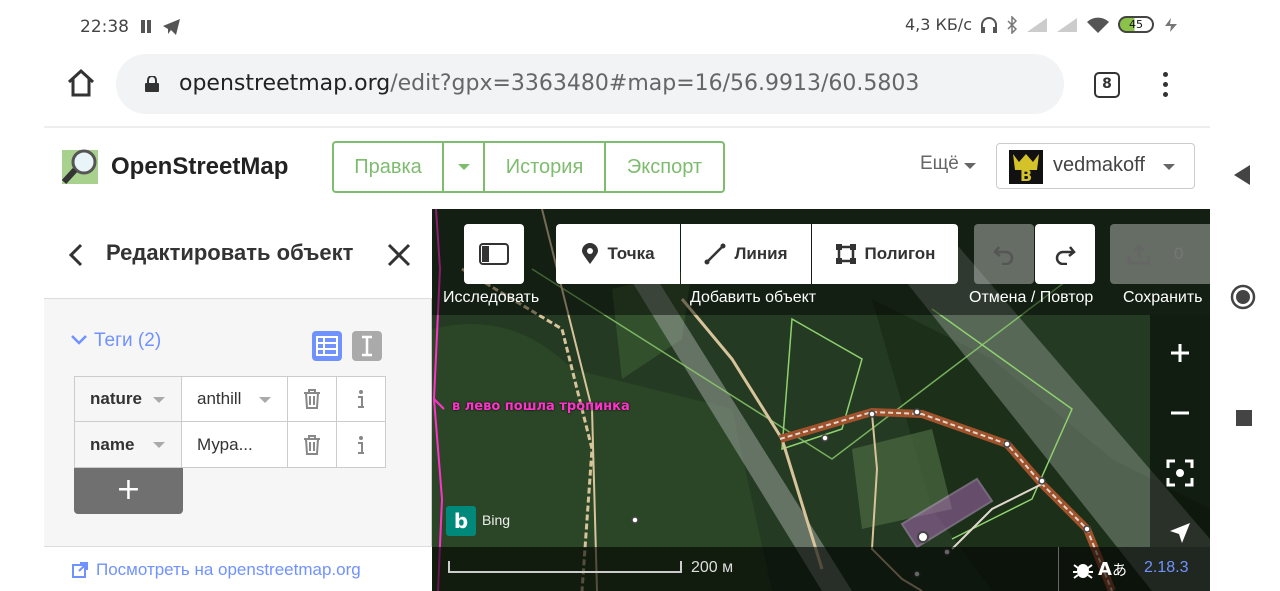  I want to click on recents-nav-icon, so click(1244, 418).